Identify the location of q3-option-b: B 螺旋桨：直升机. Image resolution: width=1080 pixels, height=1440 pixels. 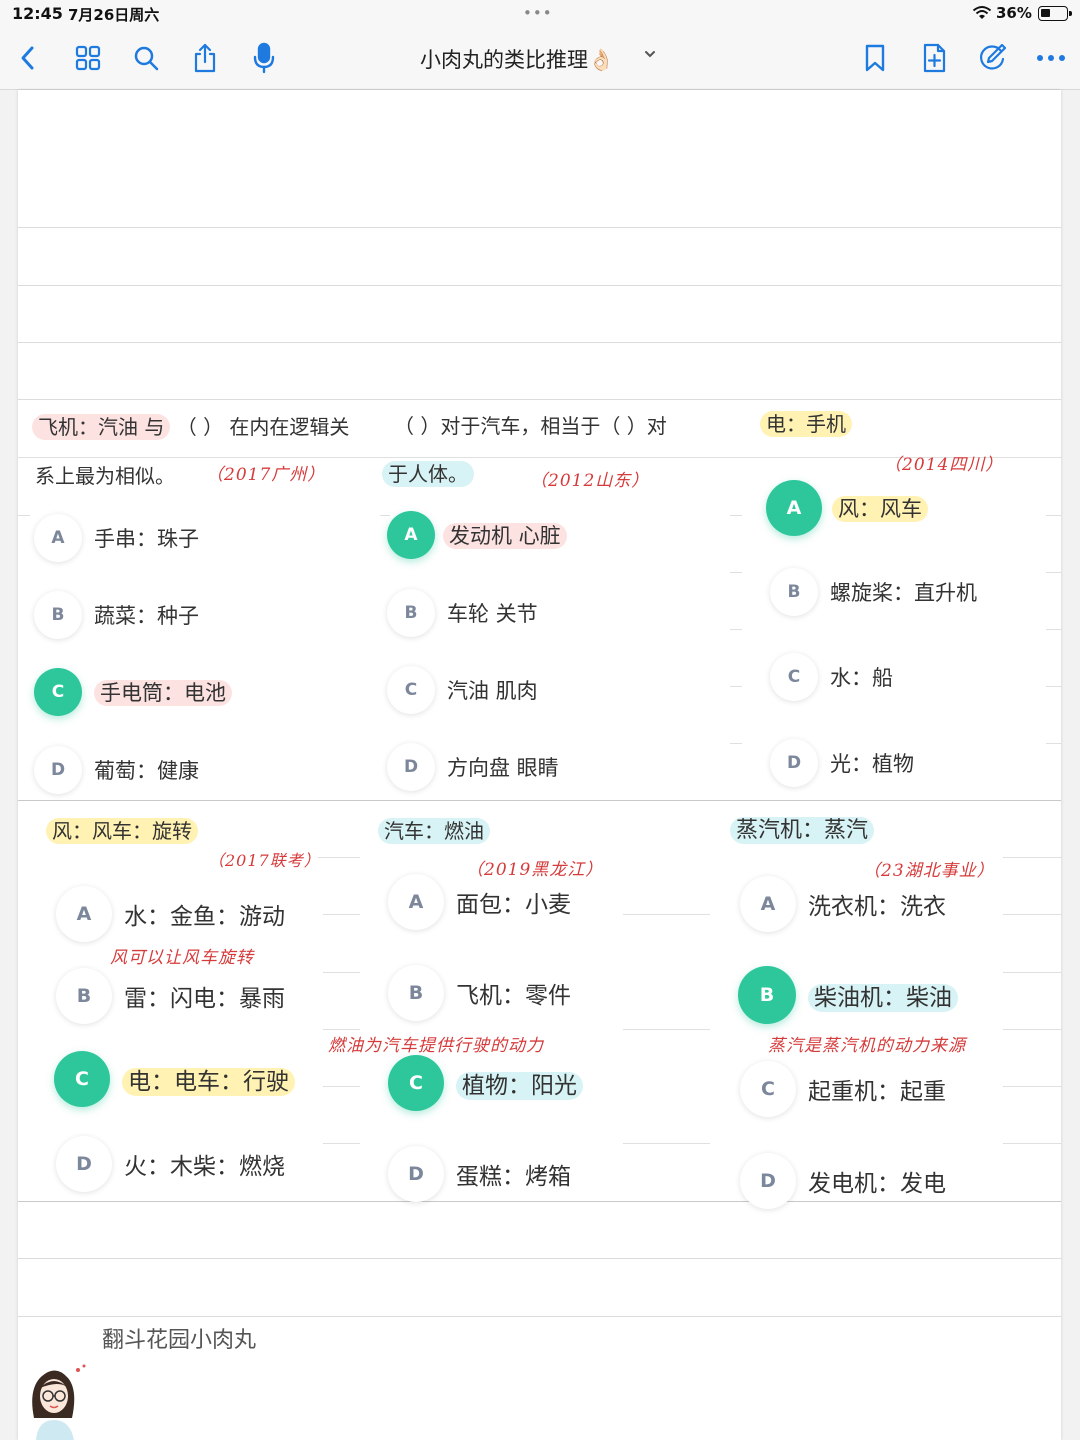
(873, 592).